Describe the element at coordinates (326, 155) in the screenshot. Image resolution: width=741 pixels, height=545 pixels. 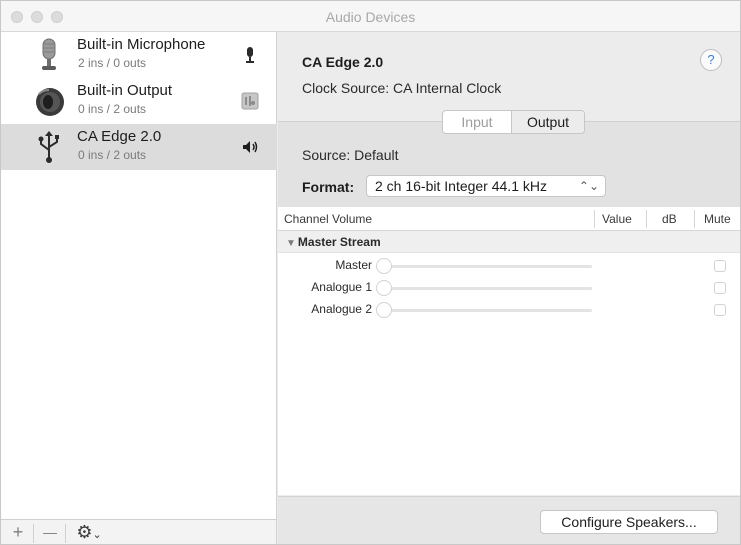
I see `source-label: Source:` at that location.